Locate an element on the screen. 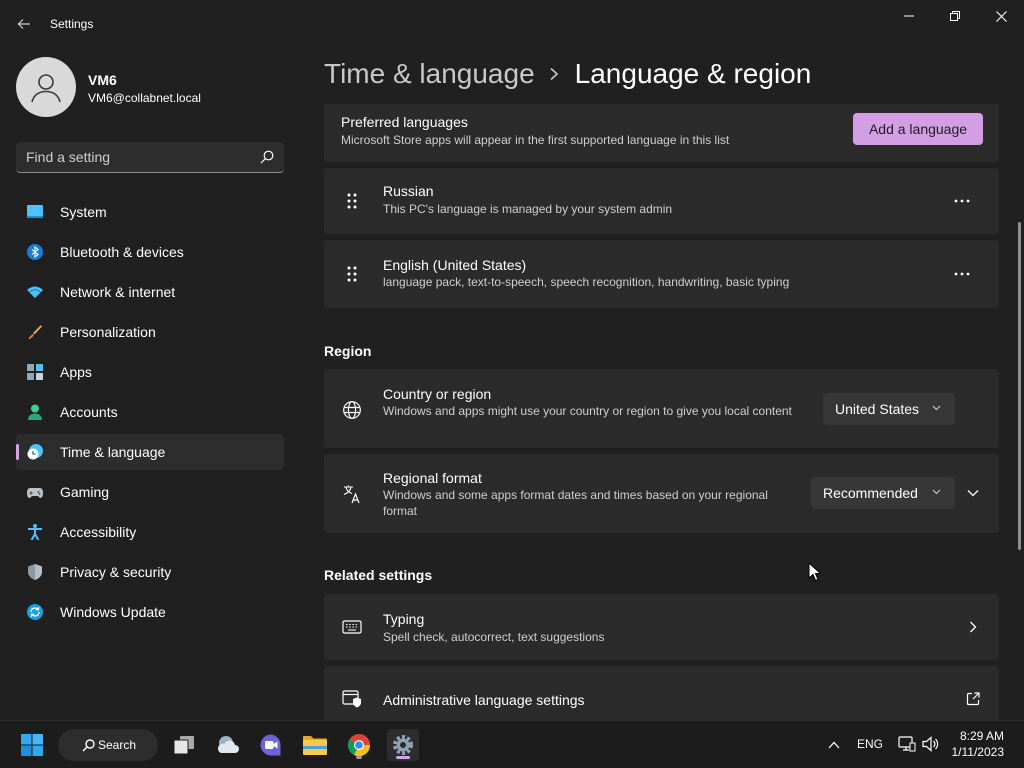 Image resolution: width=1024 pixels, height=768 pixels. selection-indicator is located at coordinates (17, 452).